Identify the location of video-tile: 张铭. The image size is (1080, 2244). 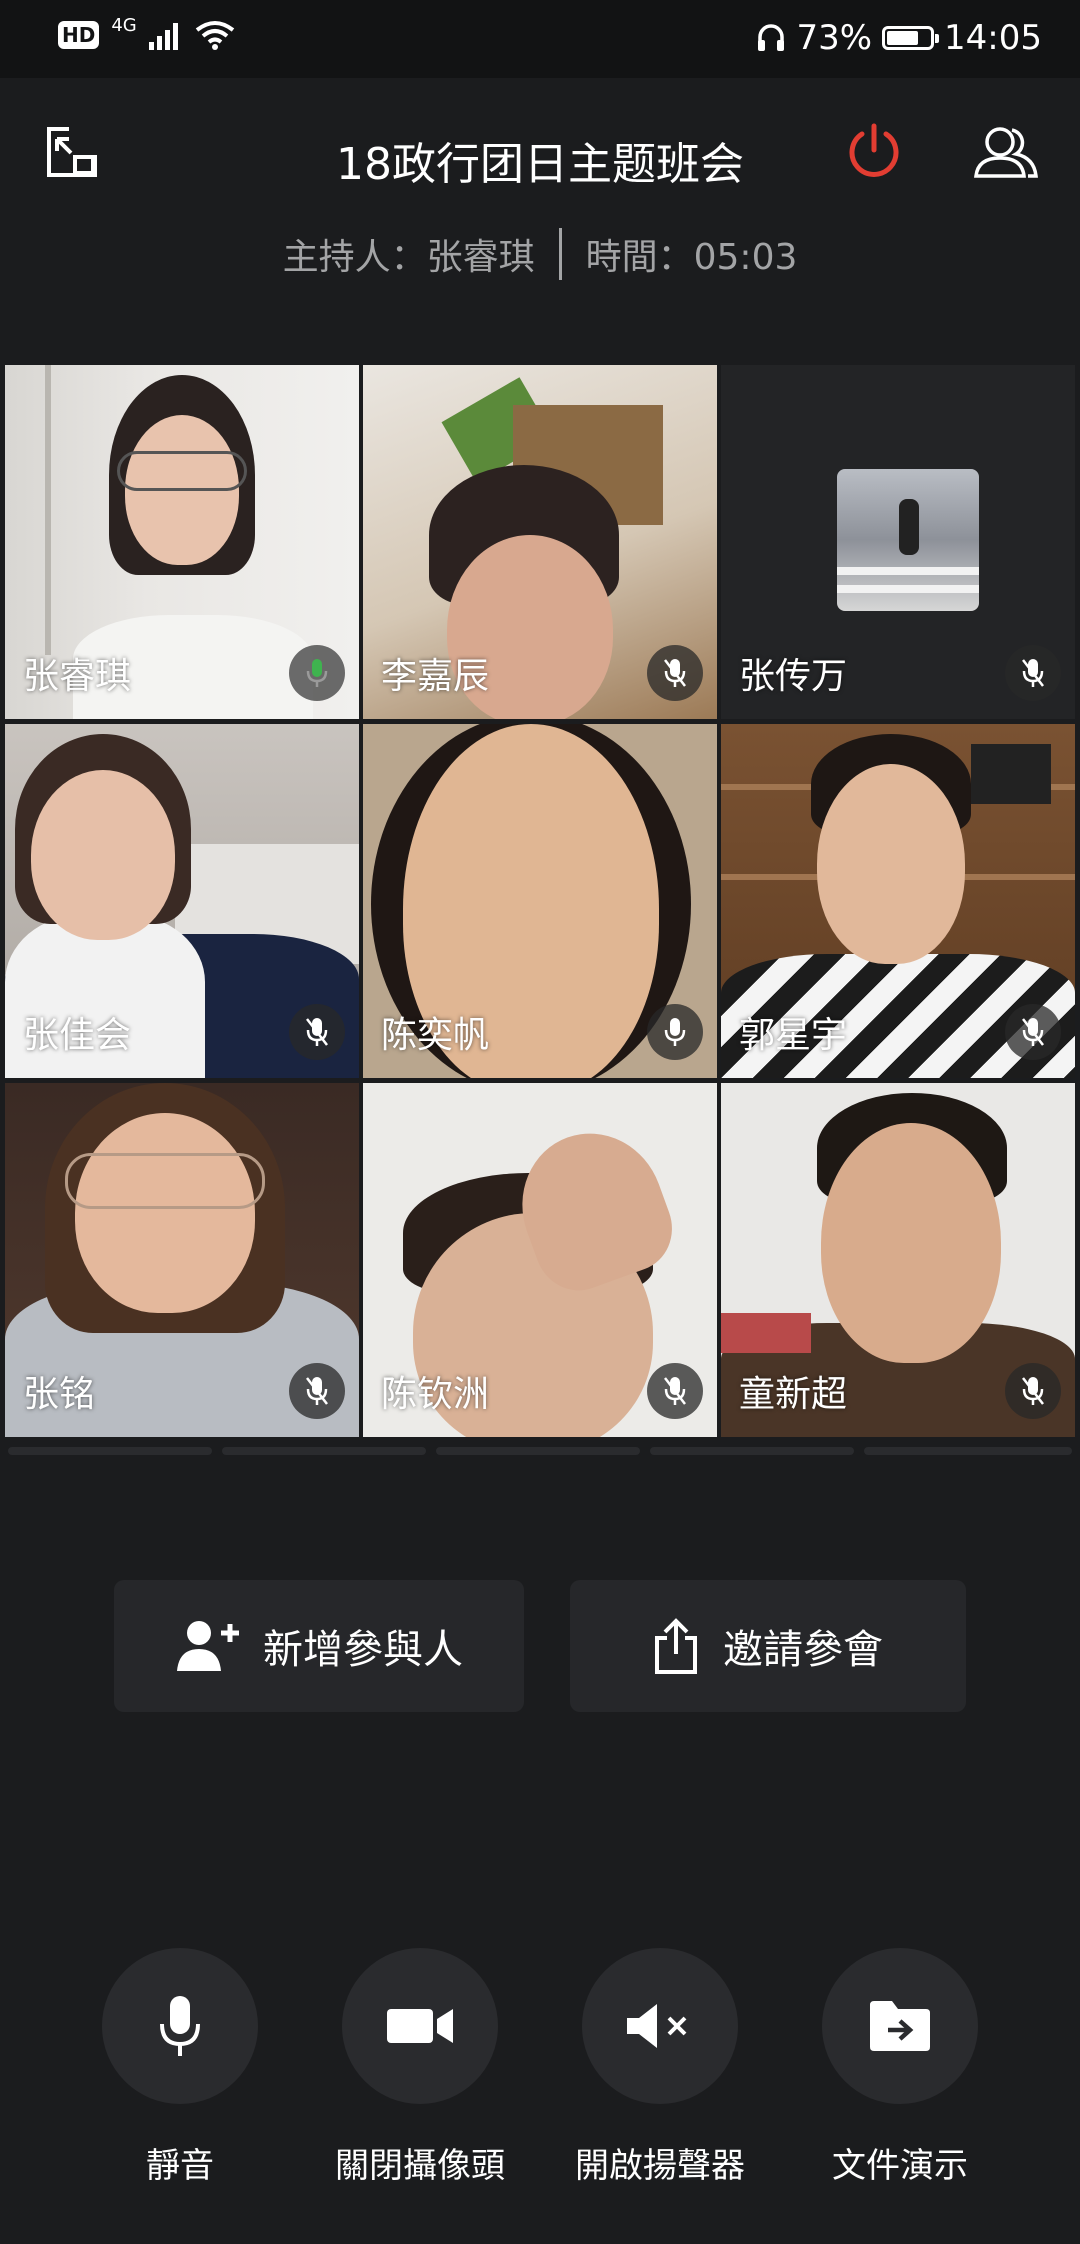
(182, 1260).